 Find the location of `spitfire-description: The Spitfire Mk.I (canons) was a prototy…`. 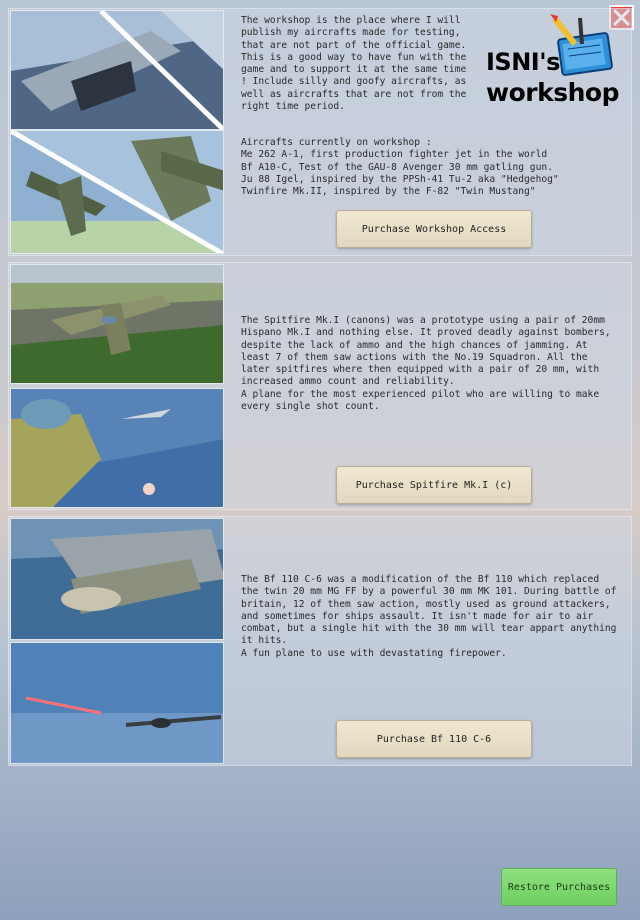

spitfire-description: The Spitfire Mk.I (canons) was a prototy… is located at coordinates (426, 364).